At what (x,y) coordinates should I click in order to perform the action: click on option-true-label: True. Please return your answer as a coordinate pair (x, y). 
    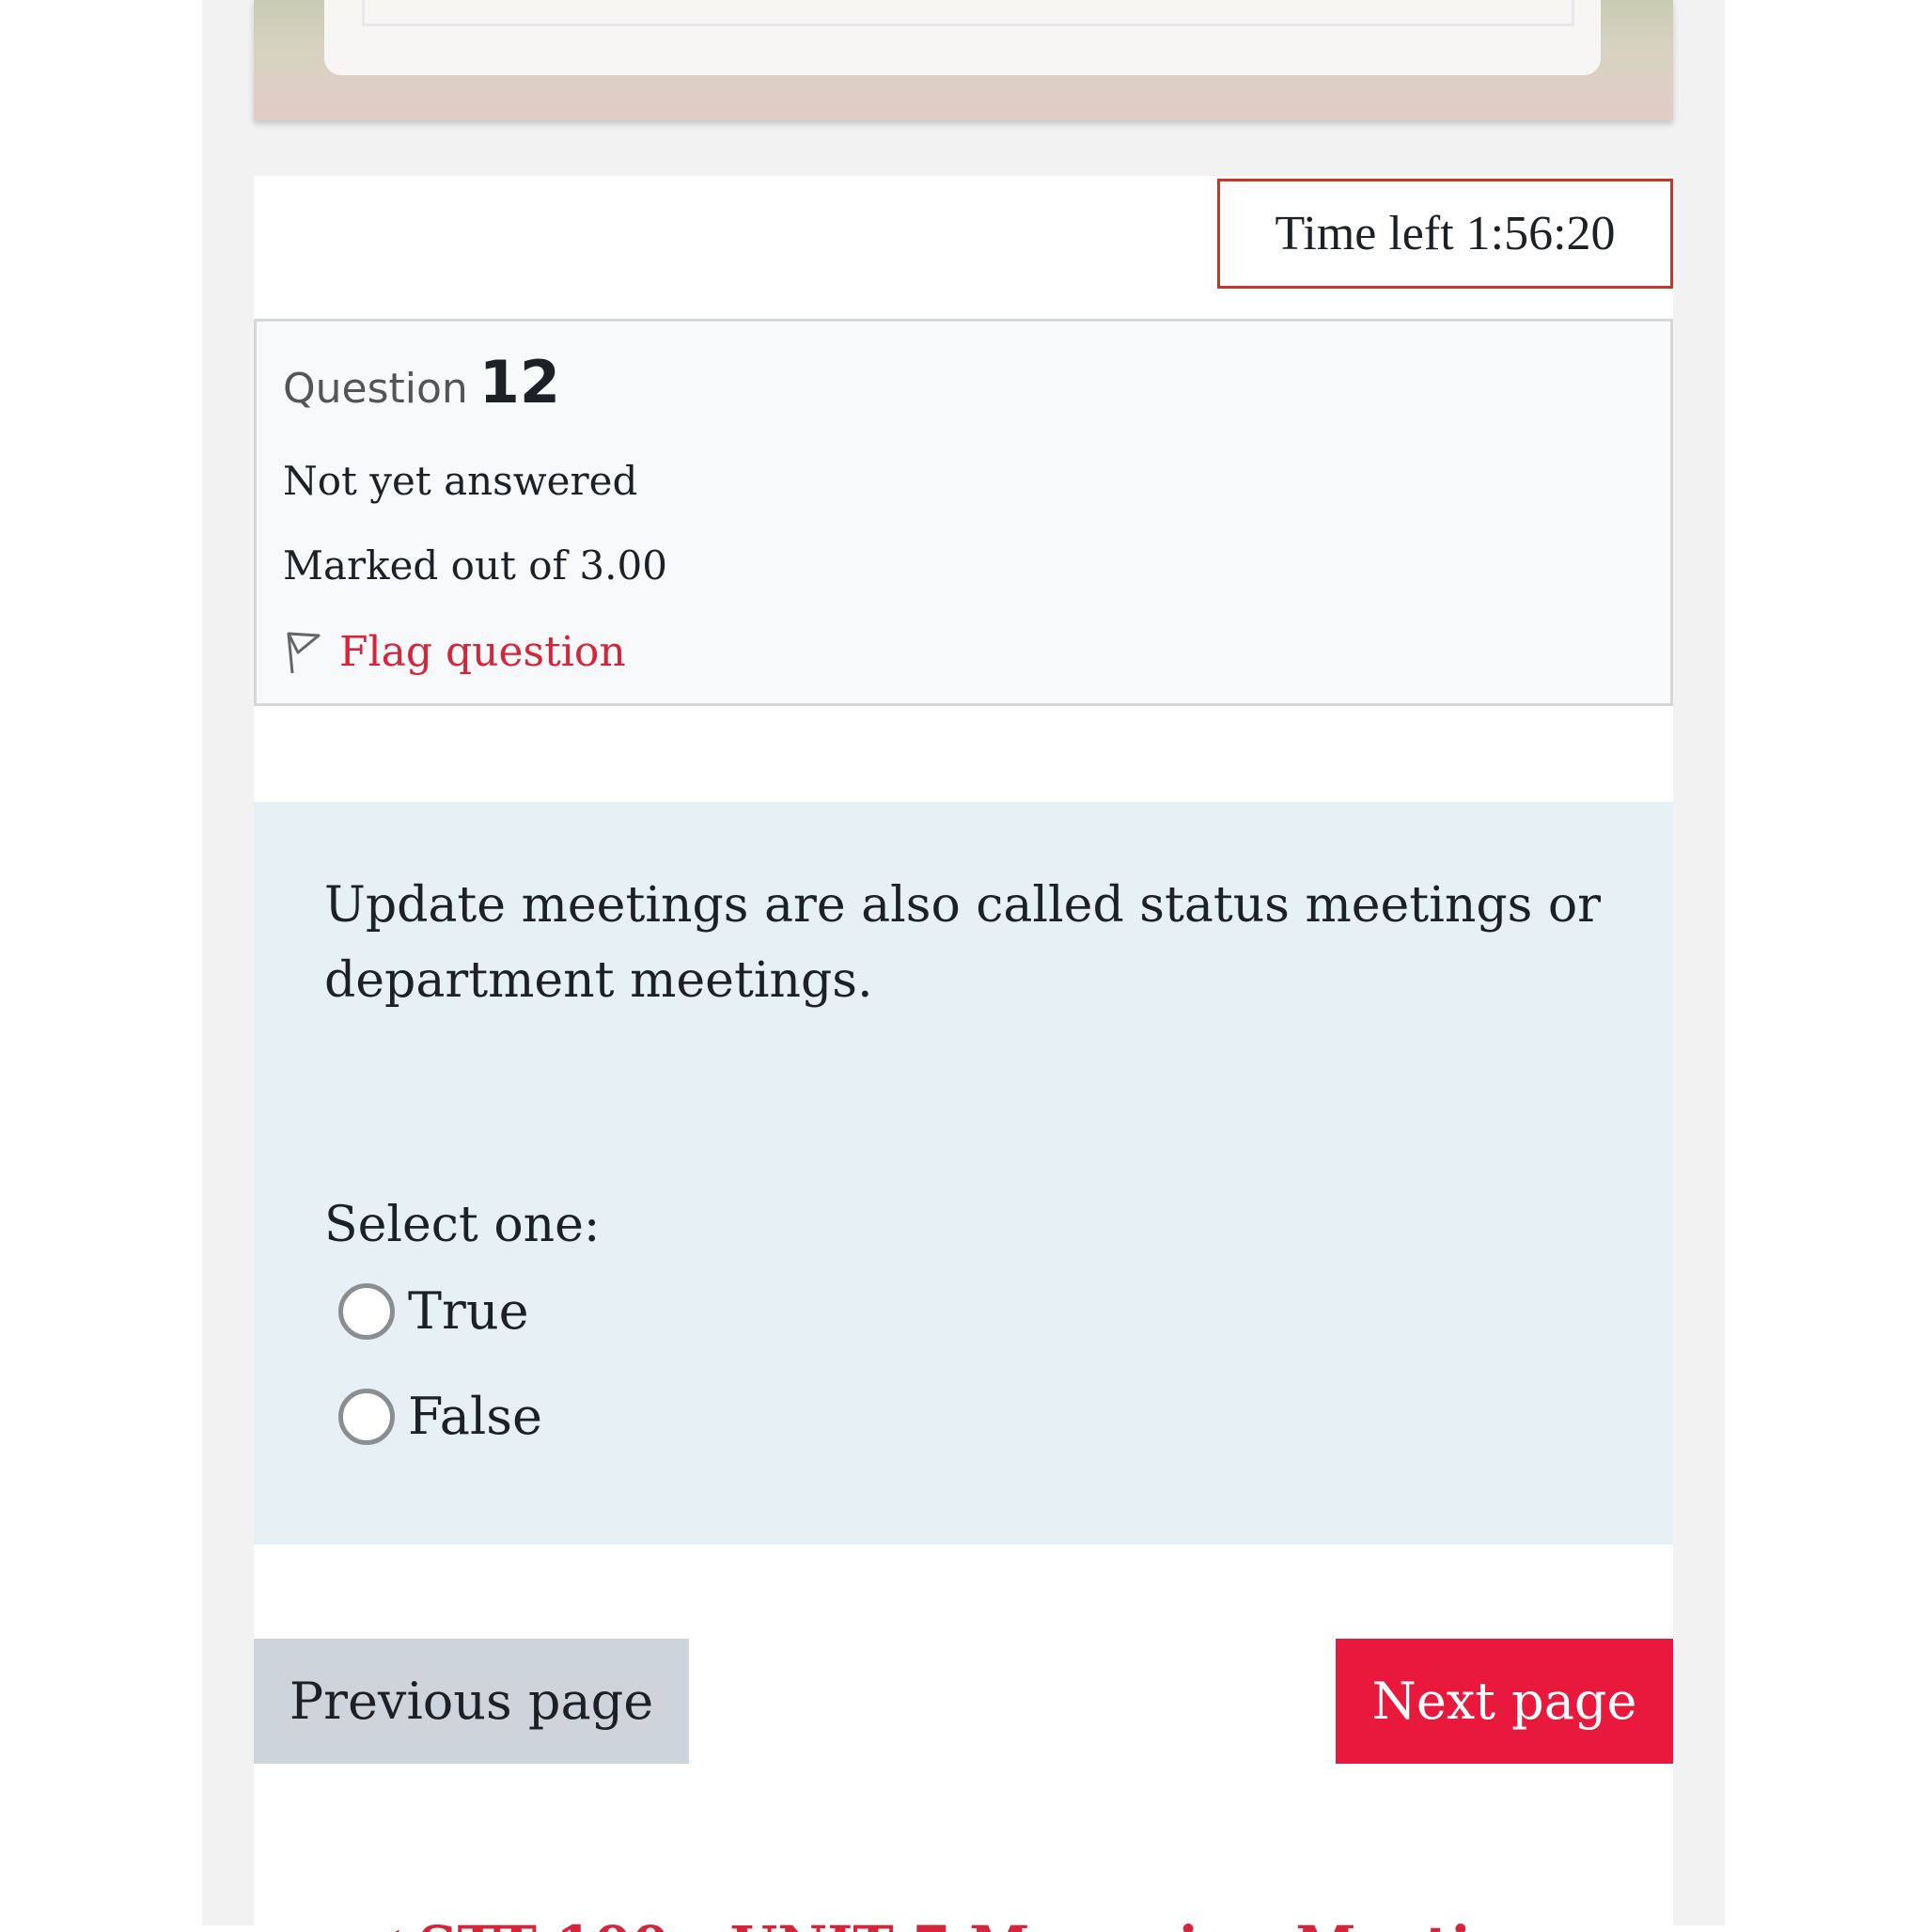
    Looking at the image, I should click on (468, 1311).